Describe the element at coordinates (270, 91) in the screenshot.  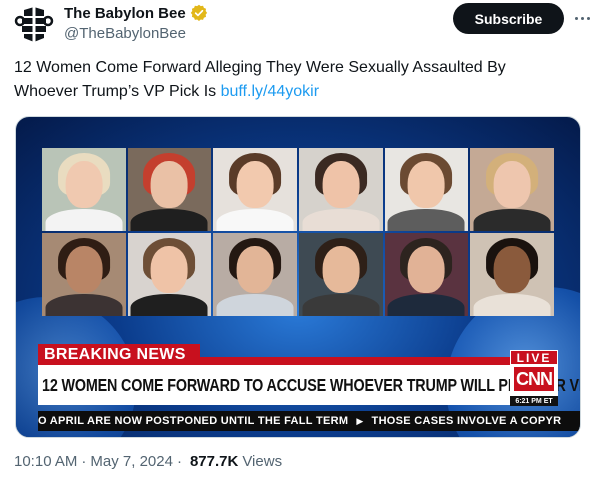
I see `tweet-link: buff.ly/44yokir` at that location.